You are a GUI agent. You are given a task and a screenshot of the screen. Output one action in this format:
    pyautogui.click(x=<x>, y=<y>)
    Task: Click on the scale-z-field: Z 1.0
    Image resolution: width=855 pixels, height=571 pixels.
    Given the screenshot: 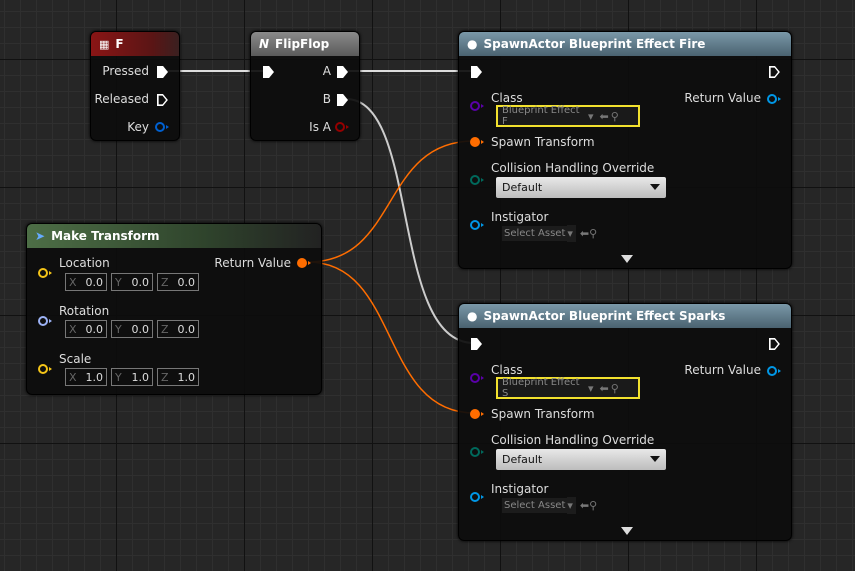 What is the action you would take?
    pyautogui.click(x=178, y=377)
    